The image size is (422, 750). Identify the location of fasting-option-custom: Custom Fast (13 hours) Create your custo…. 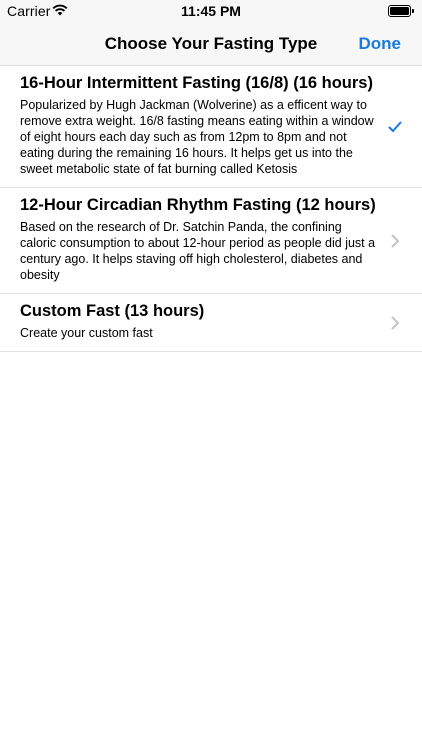
(211, 323).